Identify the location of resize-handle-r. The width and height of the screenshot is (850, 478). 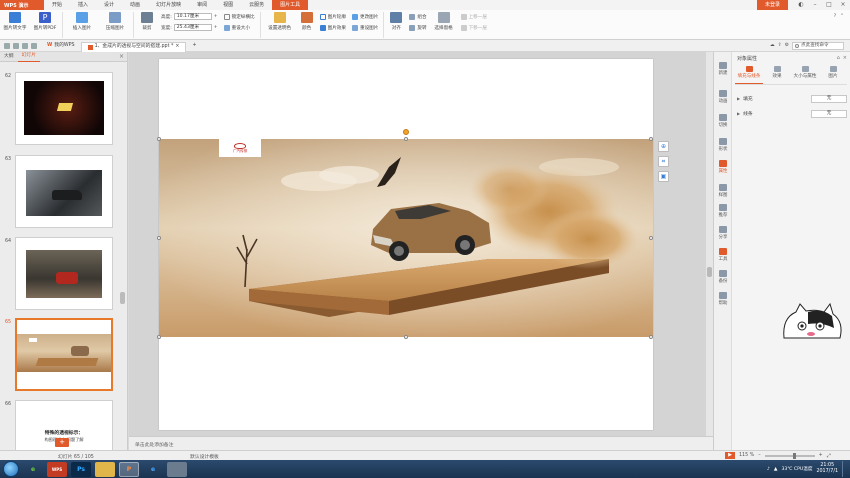
(651, 238).